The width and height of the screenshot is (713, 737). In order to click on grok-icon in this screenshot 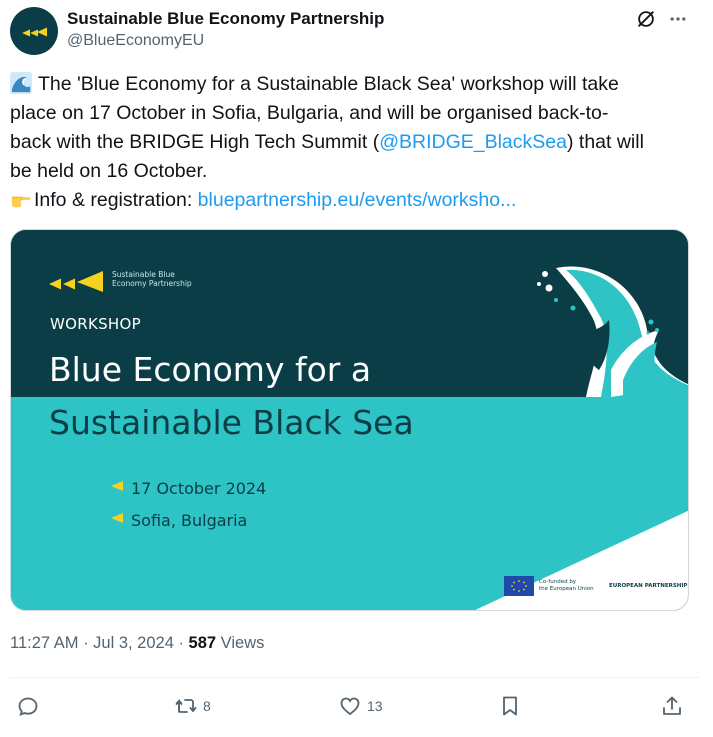, I will do `click(646, 19)`.